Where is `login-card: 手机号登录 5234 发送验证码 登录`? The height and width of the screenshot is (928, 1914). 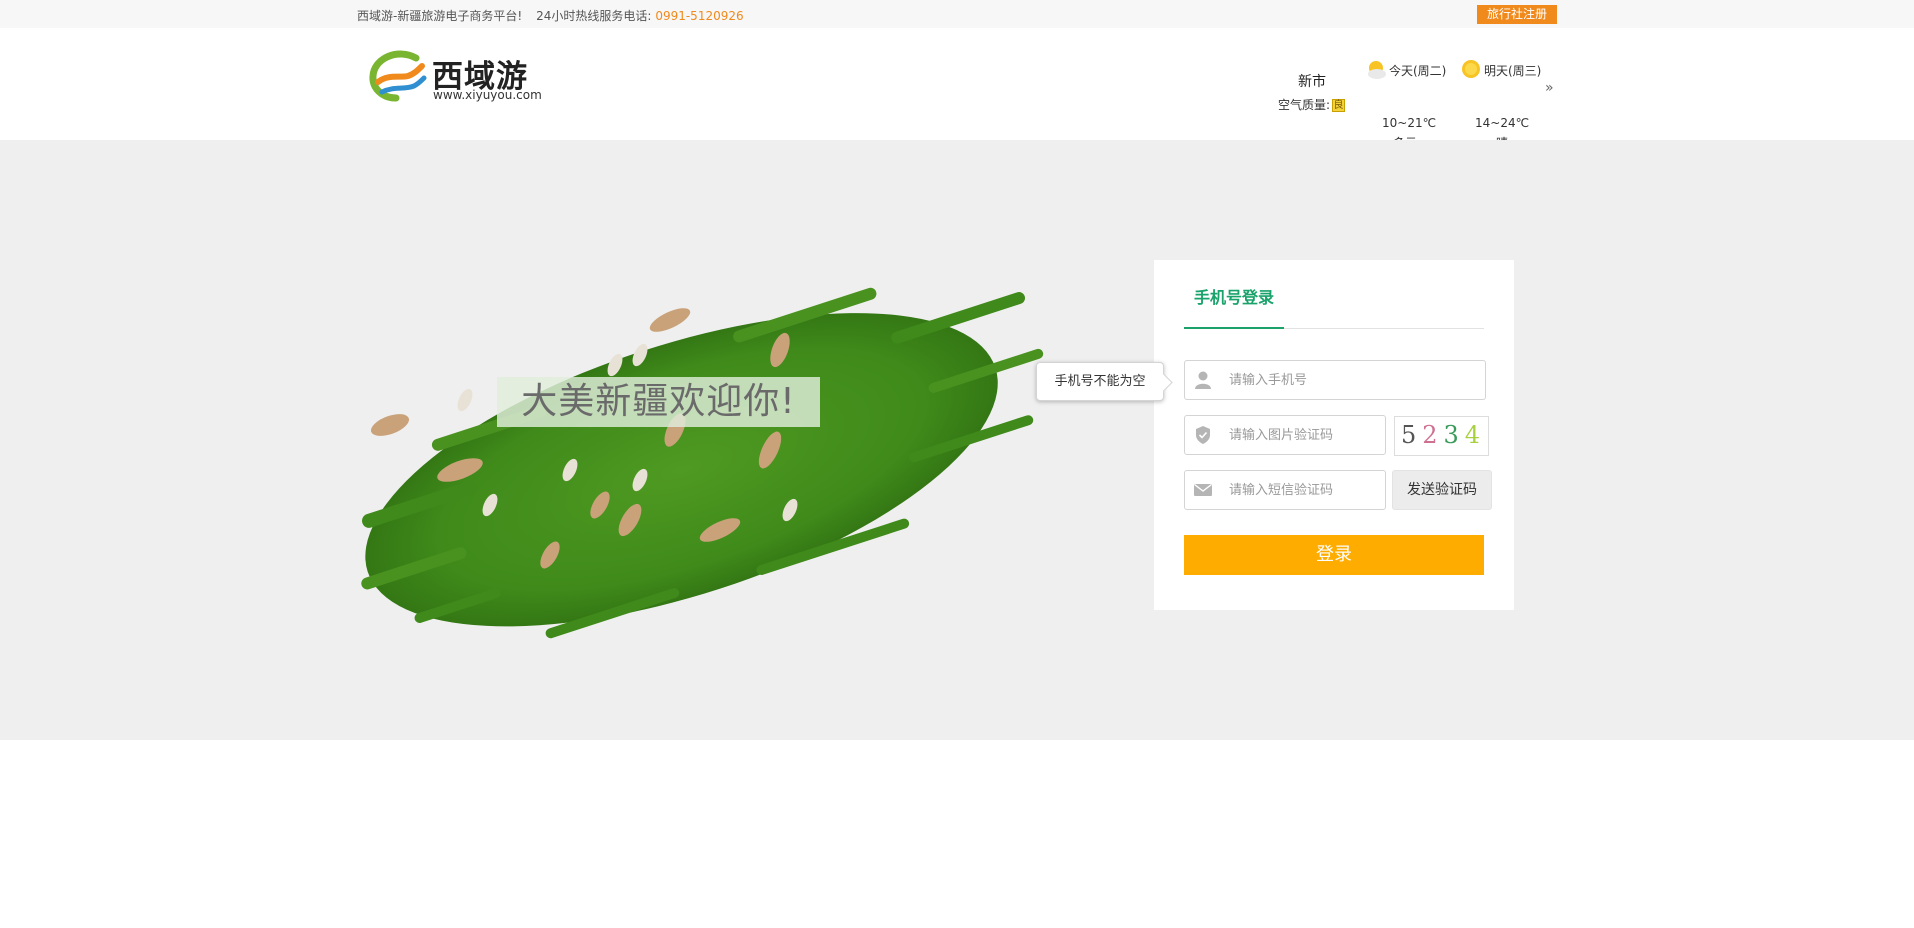 login-card: 手机号登录 5234 发送验证码 登录 is located at coordinates (1334, 435).